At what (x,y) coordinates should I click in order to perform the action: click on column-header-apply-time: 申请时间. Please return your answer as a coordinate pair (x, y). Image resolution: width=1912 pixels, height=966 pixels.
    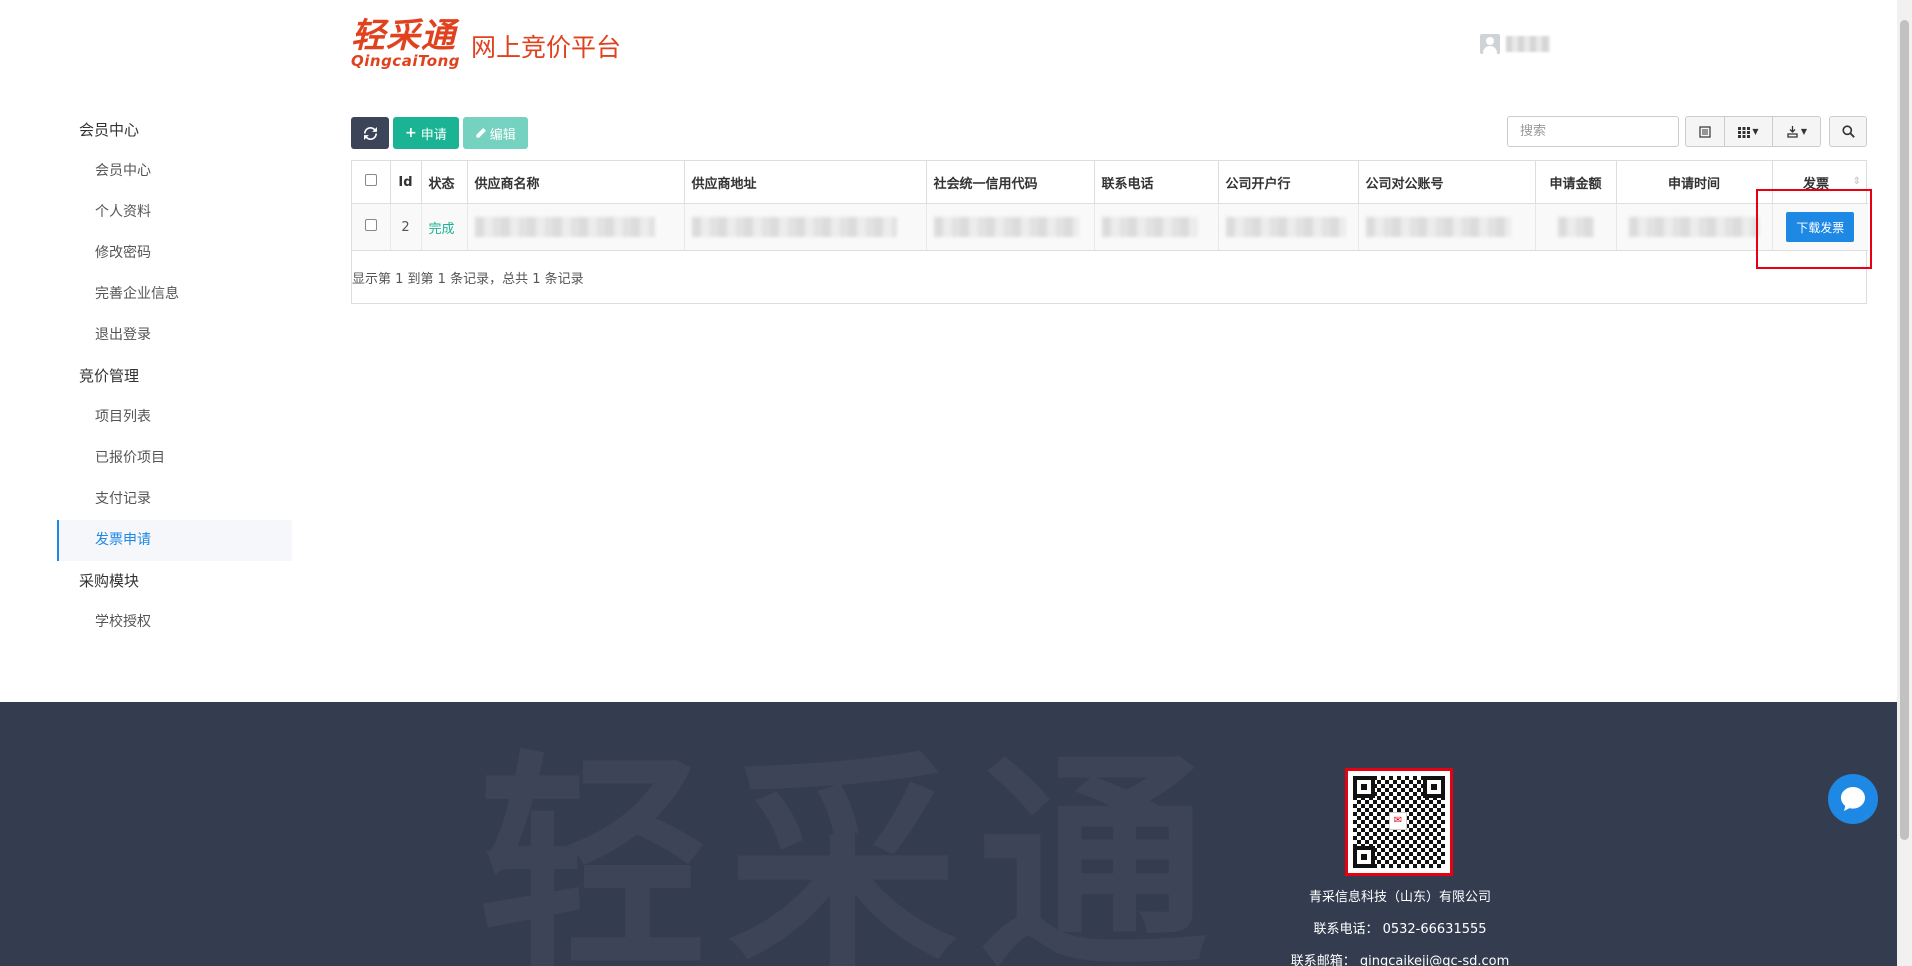
    Looking at the image, I should click on (1694, 182).